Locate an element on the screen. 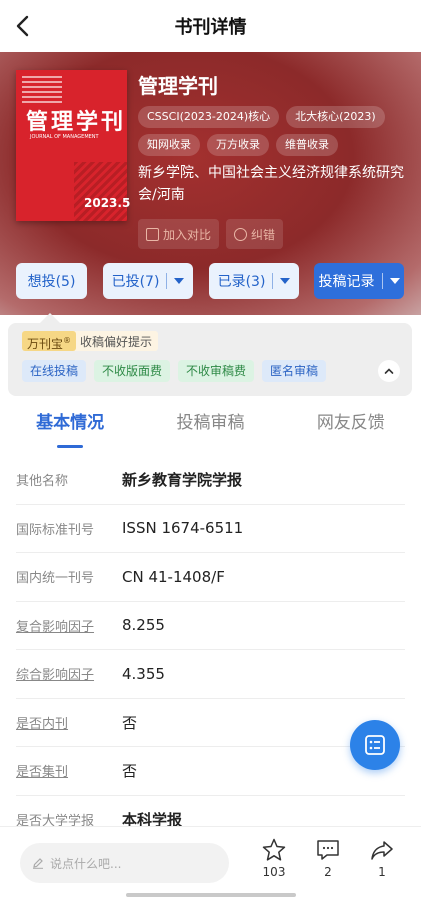 The width and height of the screenshot is (421, 912). submission-record-button: 投稿记录 is located at coordinates (359, 281).